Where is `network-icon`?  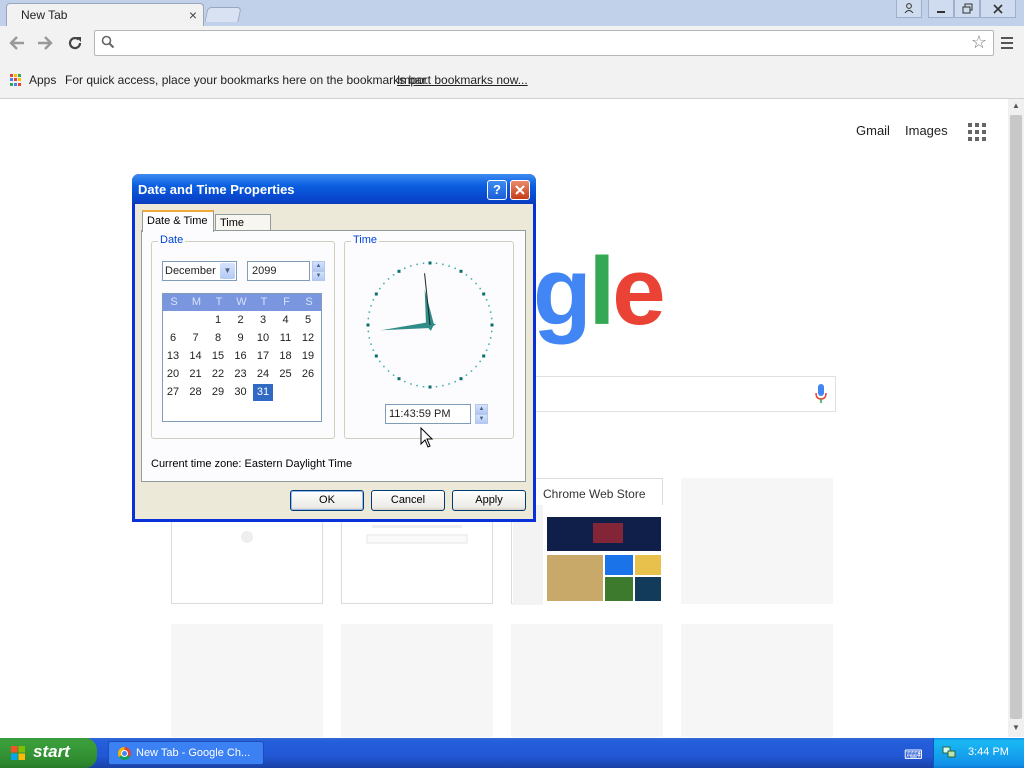 network-icon is located at coordinates (949, 752).